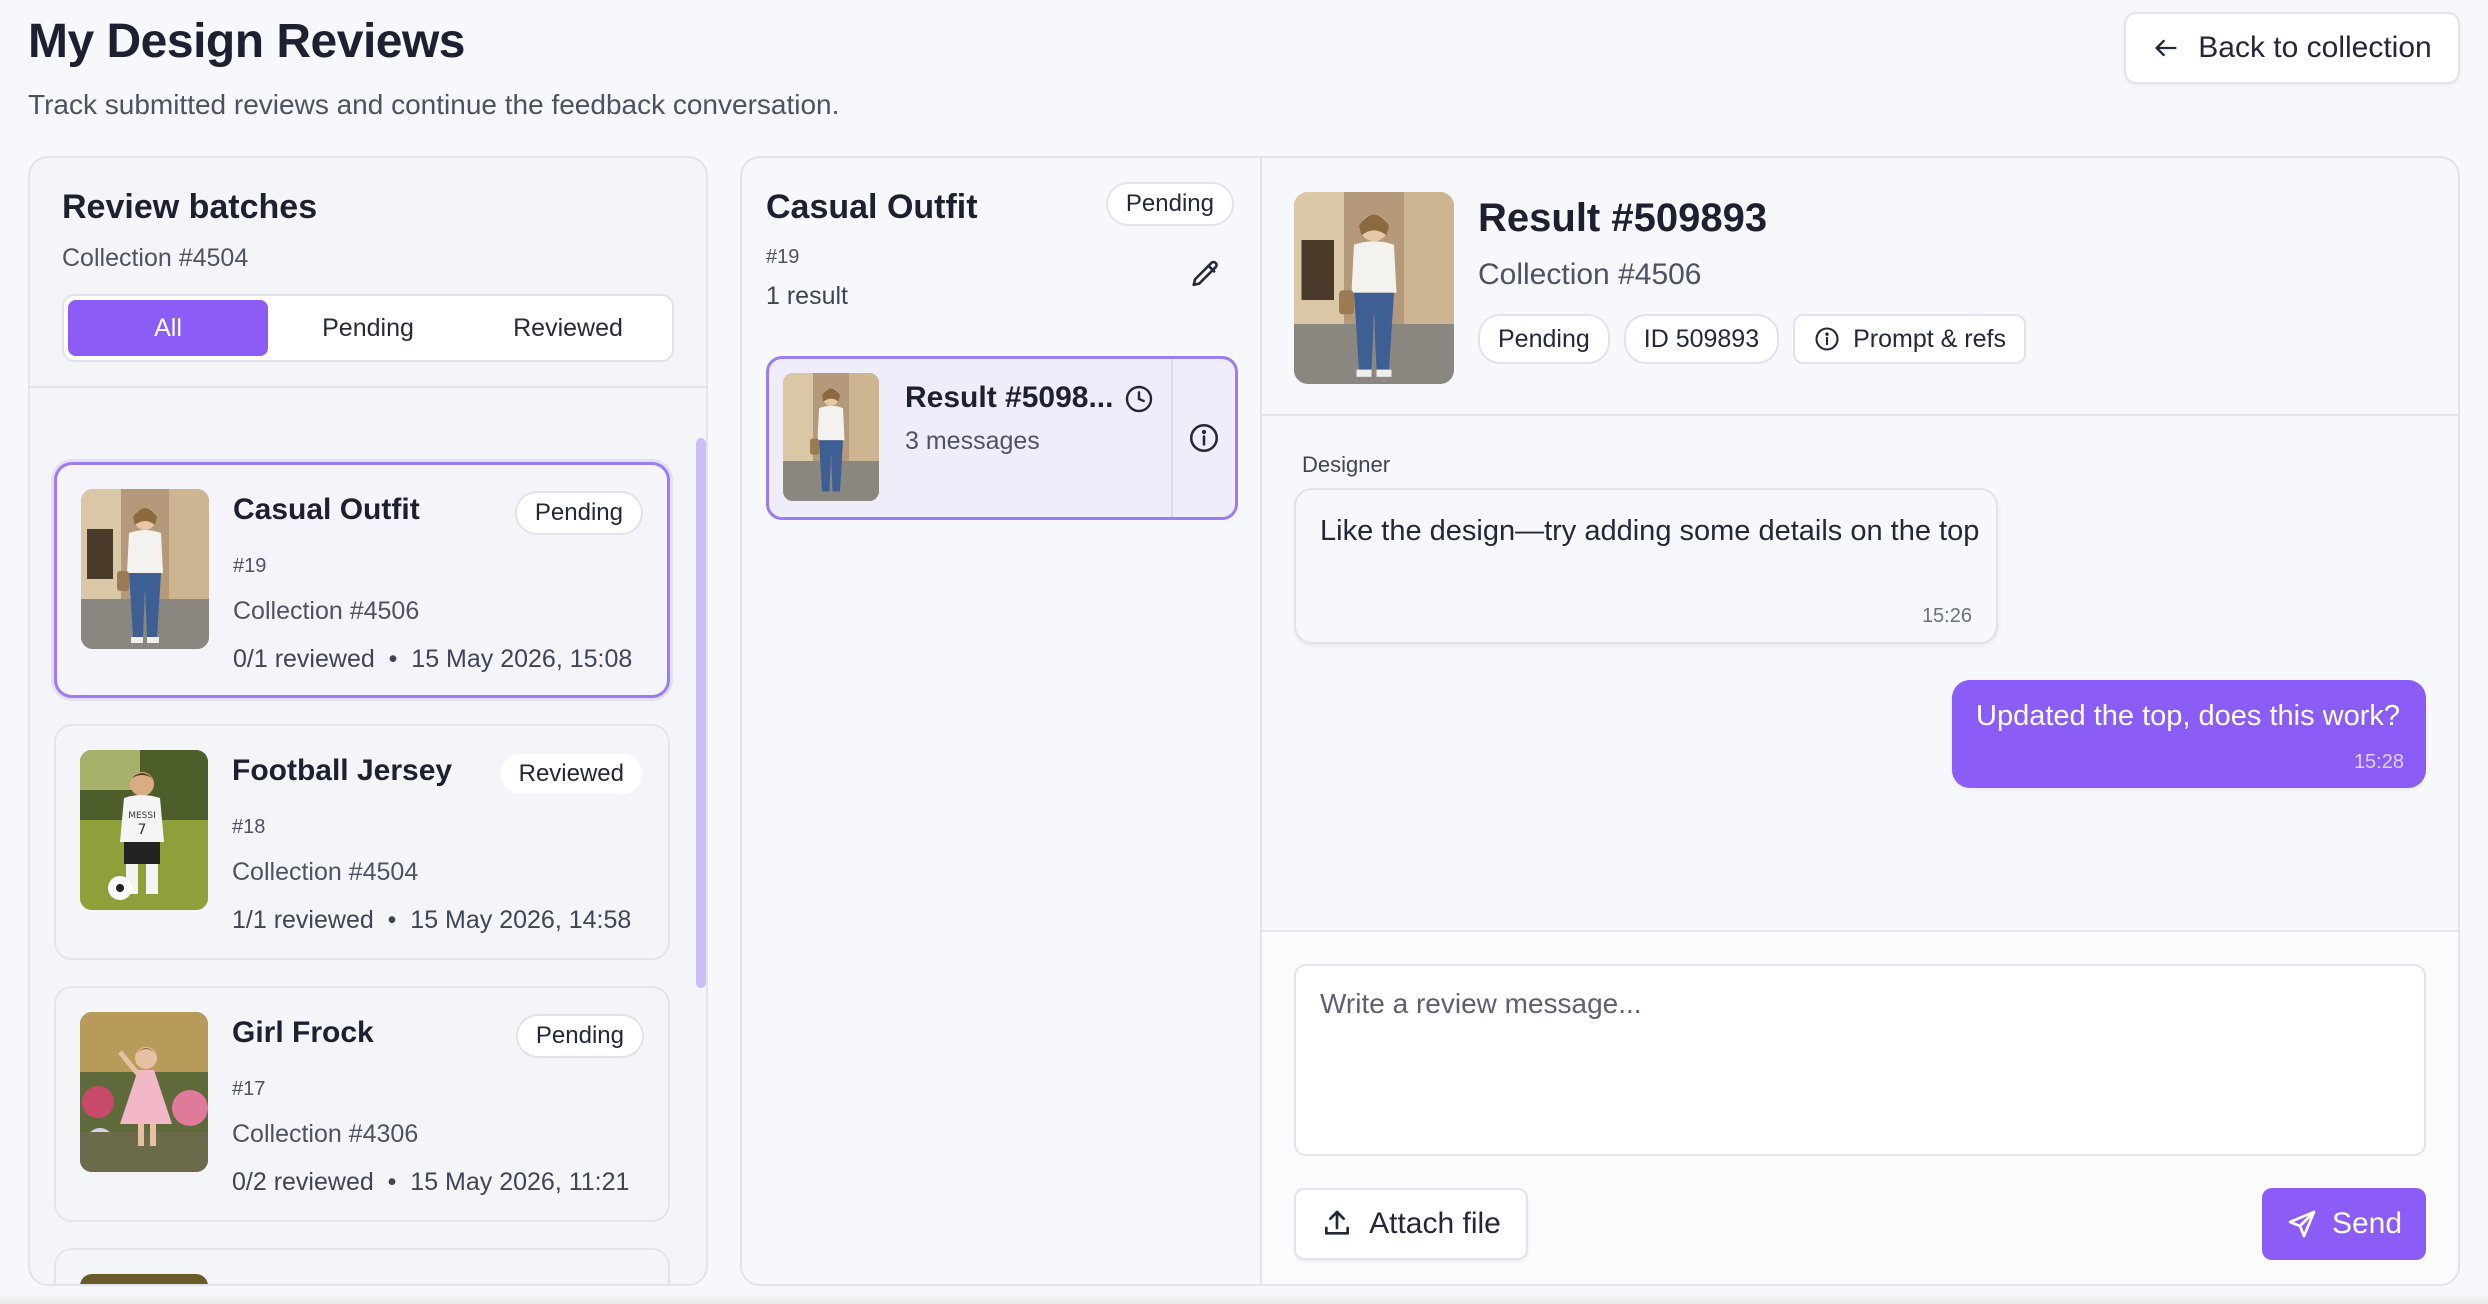 The image size is (2488, 1304). What do you see at coordinates (2189, 734) in the screenshot?
I see `message-bubble-outgoing: Updated the top, does this work? 15:28` at bounding box center [2189, 734].